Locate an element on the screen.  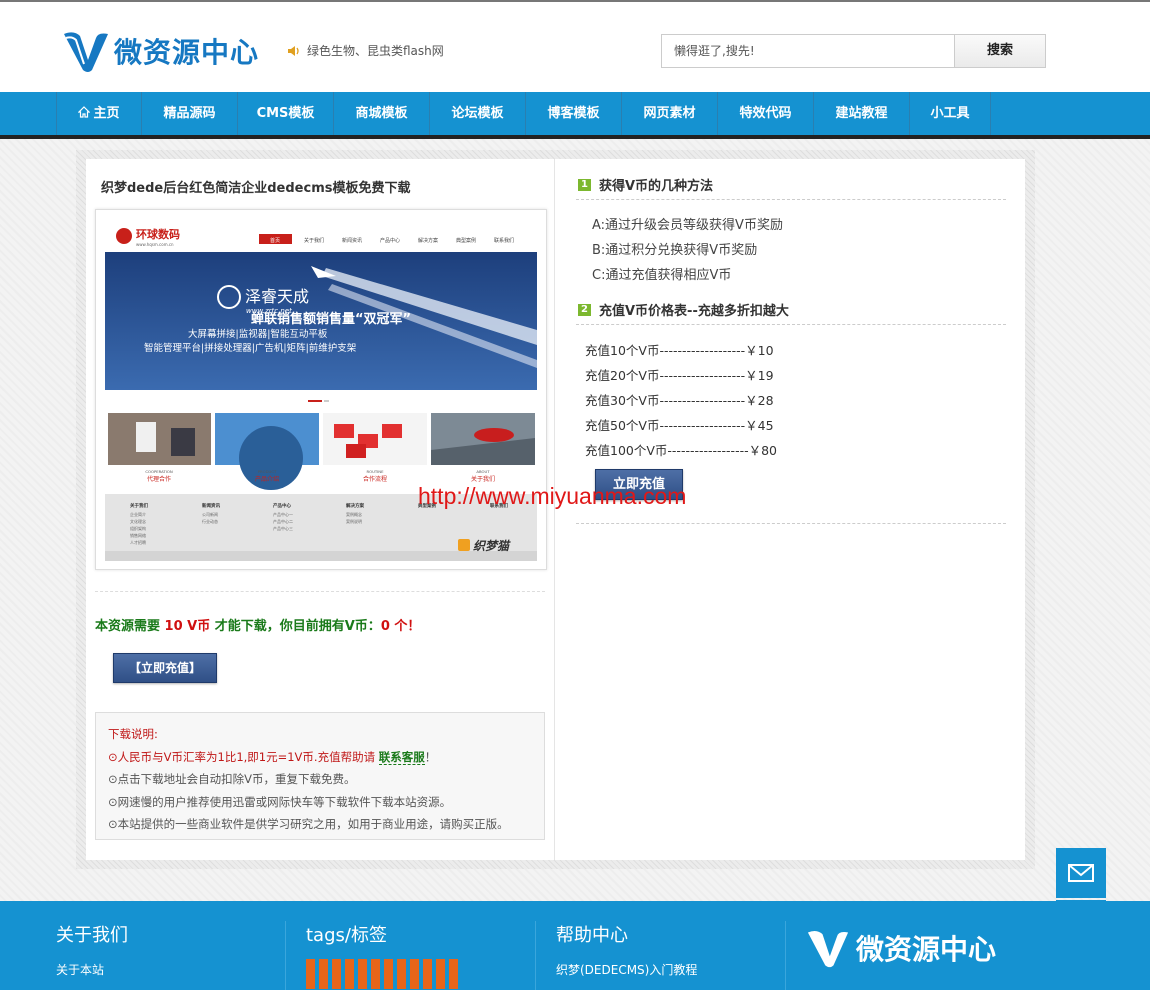
search-input: 懒得逛了,搜先! is located at coordinates (807, 51).